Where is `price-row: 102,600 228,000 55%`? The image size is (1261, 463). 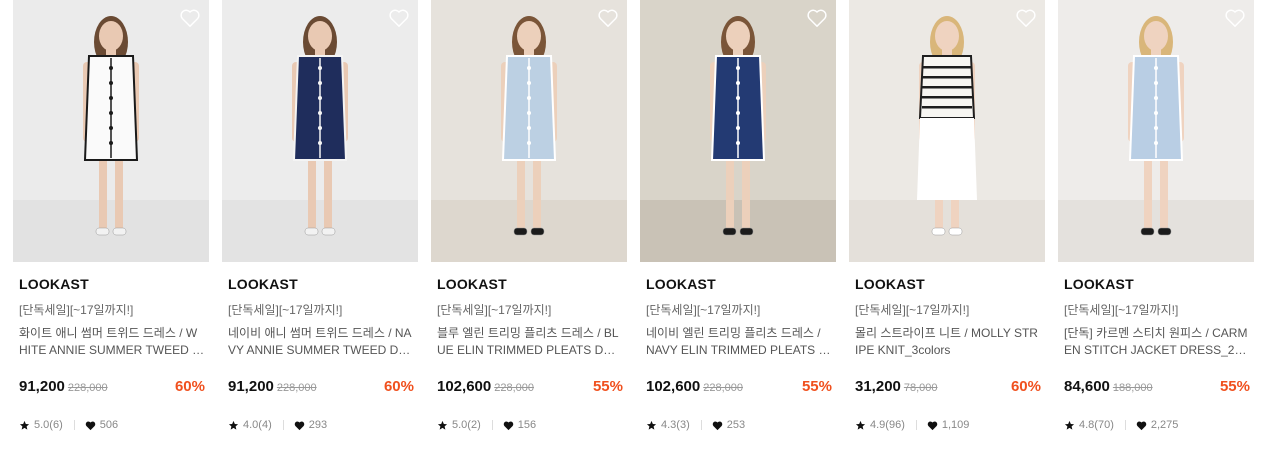
price-row: 102,600 228,000 55% is located at coordinates (741, 388).